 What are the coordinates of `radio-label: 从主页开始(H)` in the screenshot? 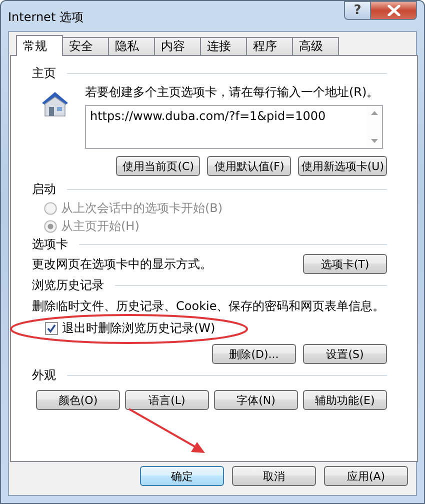 It's located at (100, 226).